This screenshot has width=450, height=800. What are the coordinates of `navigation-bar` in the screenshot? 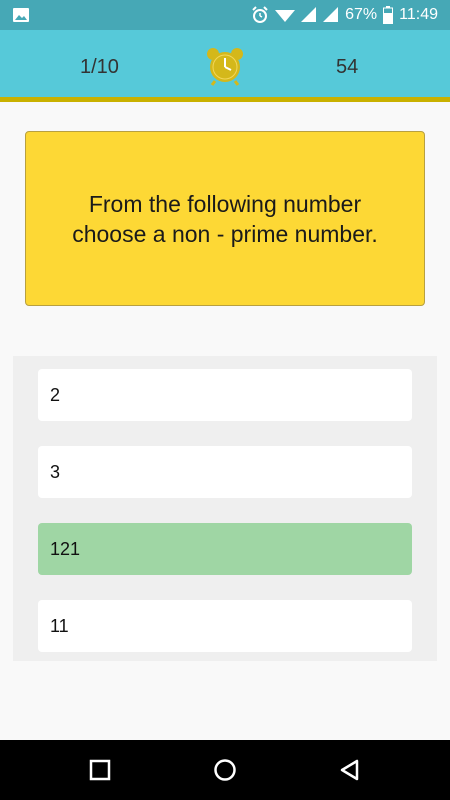 It's located at (225, 770).